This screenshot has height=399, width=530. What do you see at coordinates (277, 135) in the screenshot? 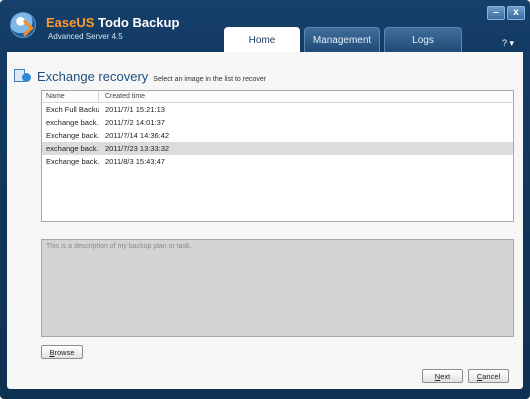
I see `list-item: Exchange back... 2011/7/14 14:36:42` at bounding box center [277, 135].